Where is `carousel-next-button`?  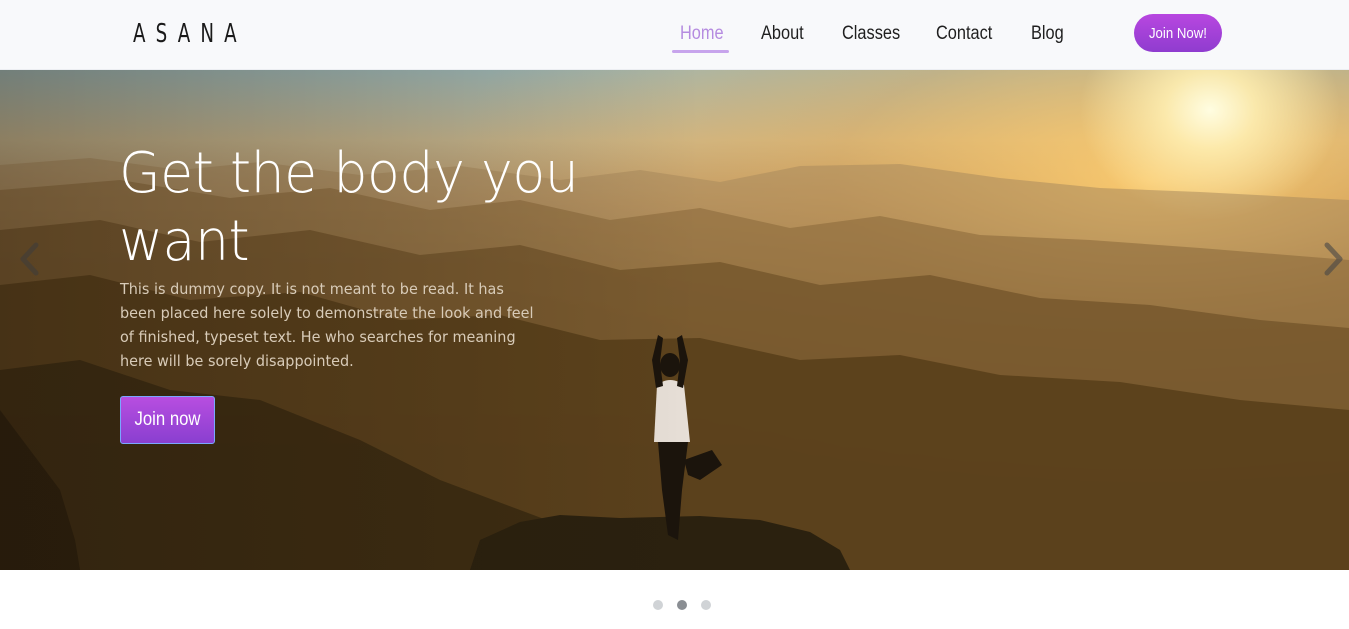
carousel-next-button is located at coordinates (1335, 262).